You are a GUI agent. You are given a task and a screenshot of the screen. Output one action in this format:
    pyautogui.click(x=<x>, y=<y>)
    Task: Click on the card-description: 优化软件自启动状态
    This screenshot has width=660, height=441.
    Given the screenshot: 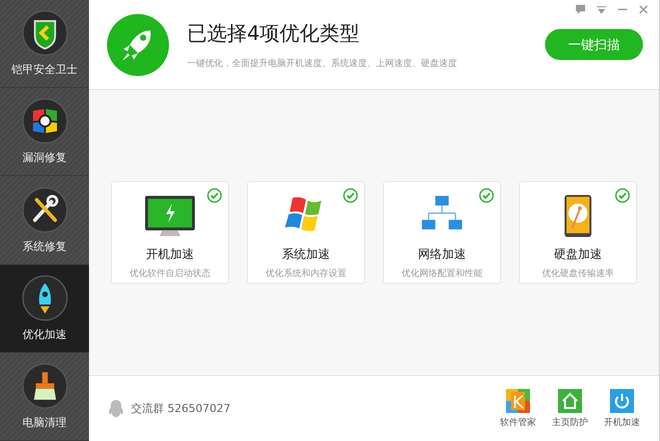 What is the action you would take?
    pyautogui.click(x=170, y=274)
    